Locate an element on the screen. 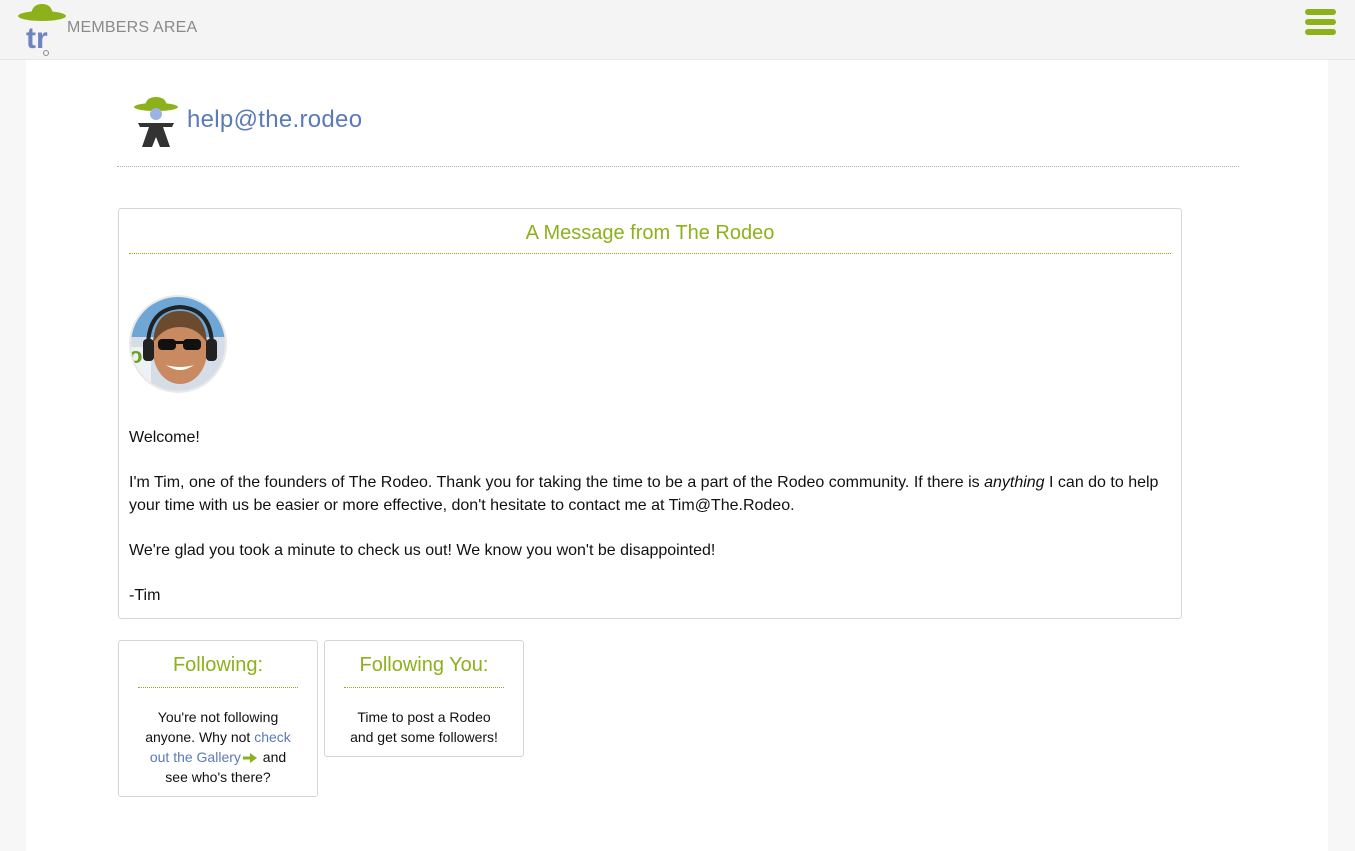 This screenshot has width=1355, height=851. cowboy-helper-icon is located at coordinates (156, 122).